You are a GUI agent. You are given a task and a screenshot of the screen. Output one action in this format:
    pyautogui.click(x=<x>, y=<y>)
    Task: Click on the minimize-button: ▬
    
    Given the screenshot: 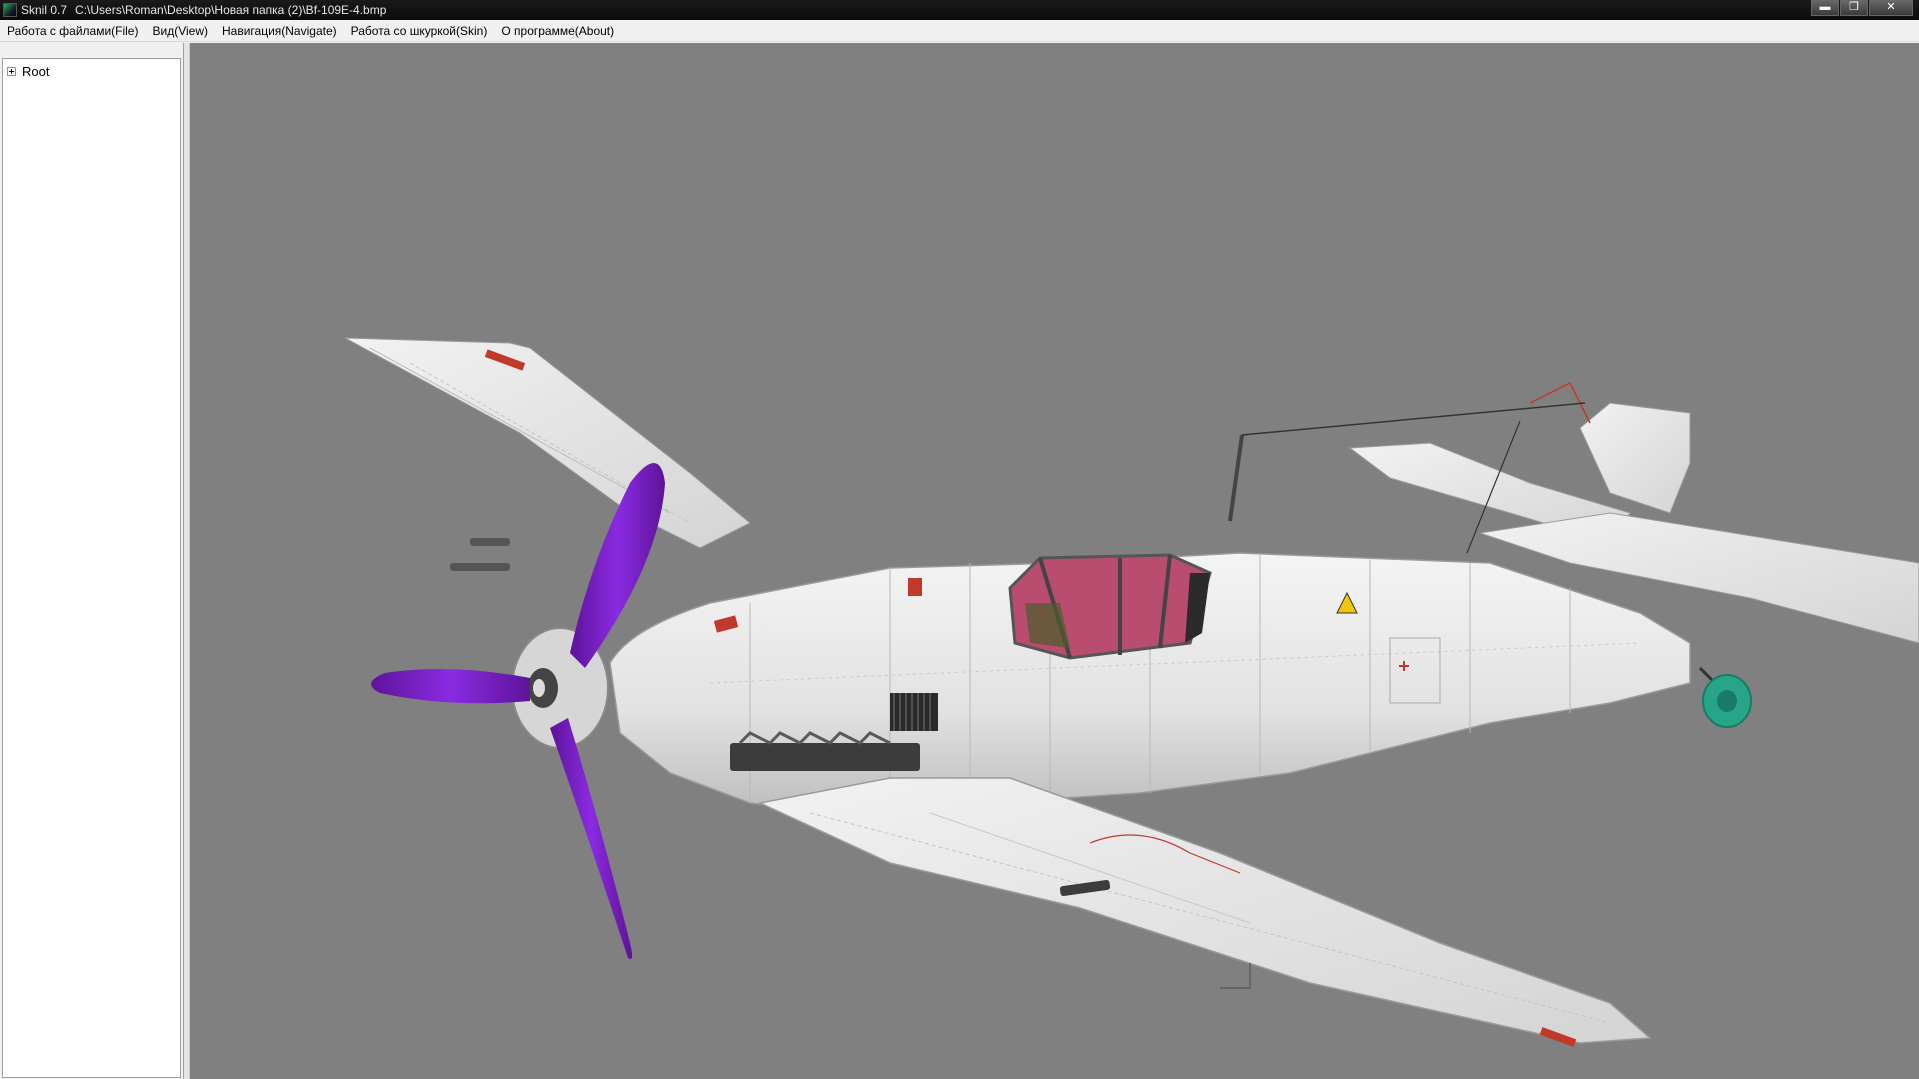 What is the action you would take?
    pyautogui.click(x=1825, y=8)
    